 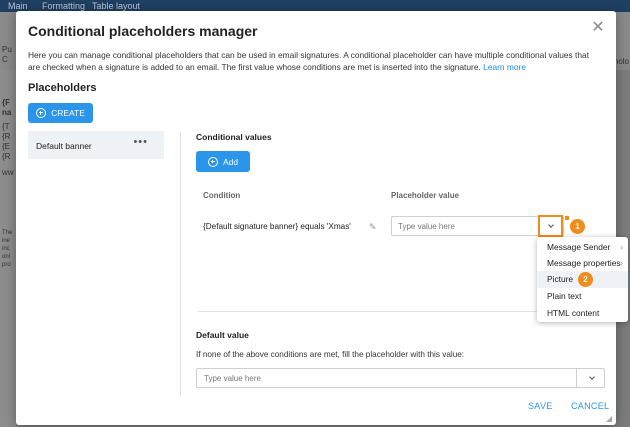 I want to click on step-marker-2: 2, so click(x=585, y=279).